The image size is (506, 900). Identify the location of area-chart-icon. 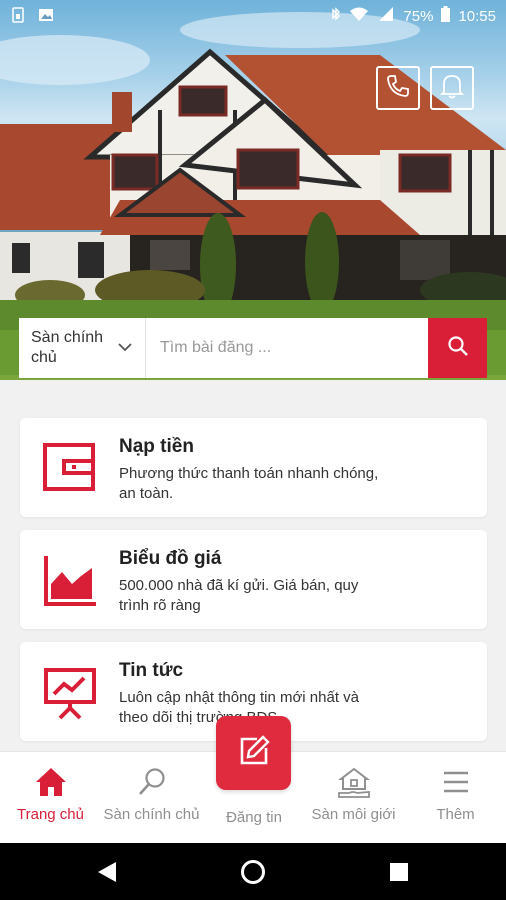
(70, 580).